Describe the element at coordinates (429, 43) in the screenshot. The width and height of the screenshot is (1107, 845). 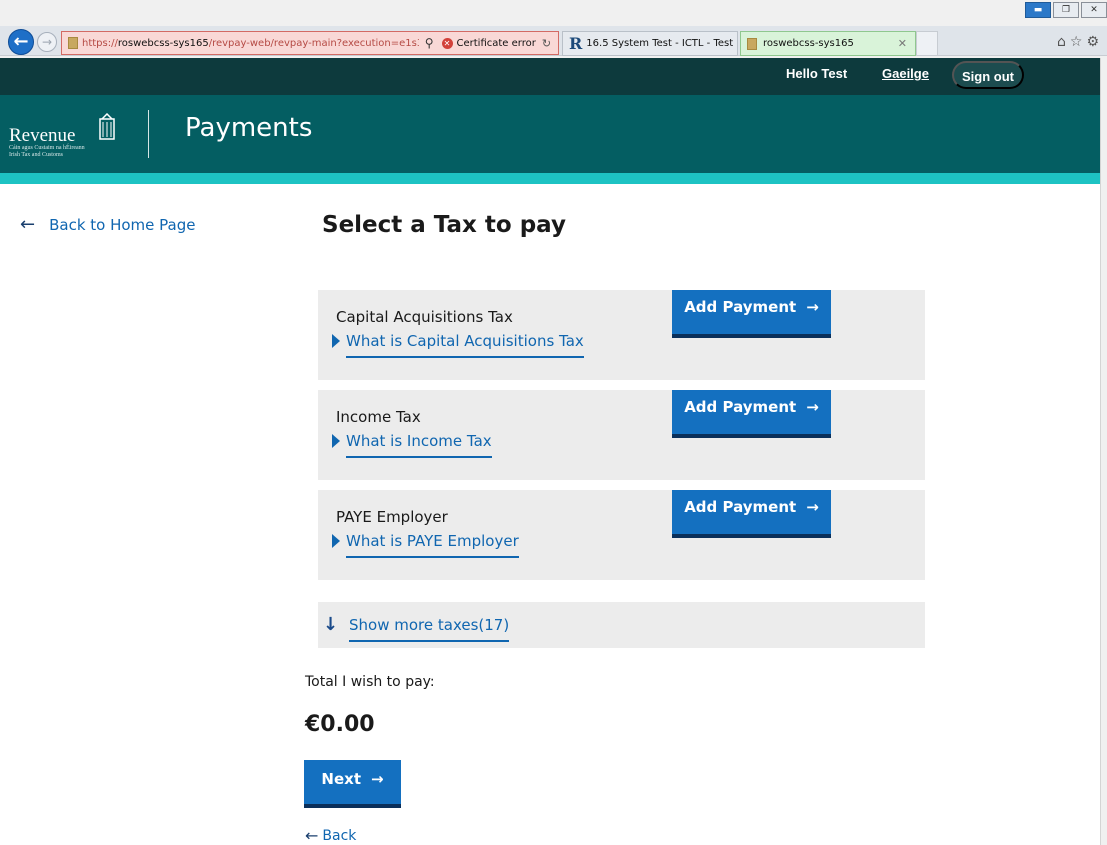
I see `search-icon: ⚲` at that location.